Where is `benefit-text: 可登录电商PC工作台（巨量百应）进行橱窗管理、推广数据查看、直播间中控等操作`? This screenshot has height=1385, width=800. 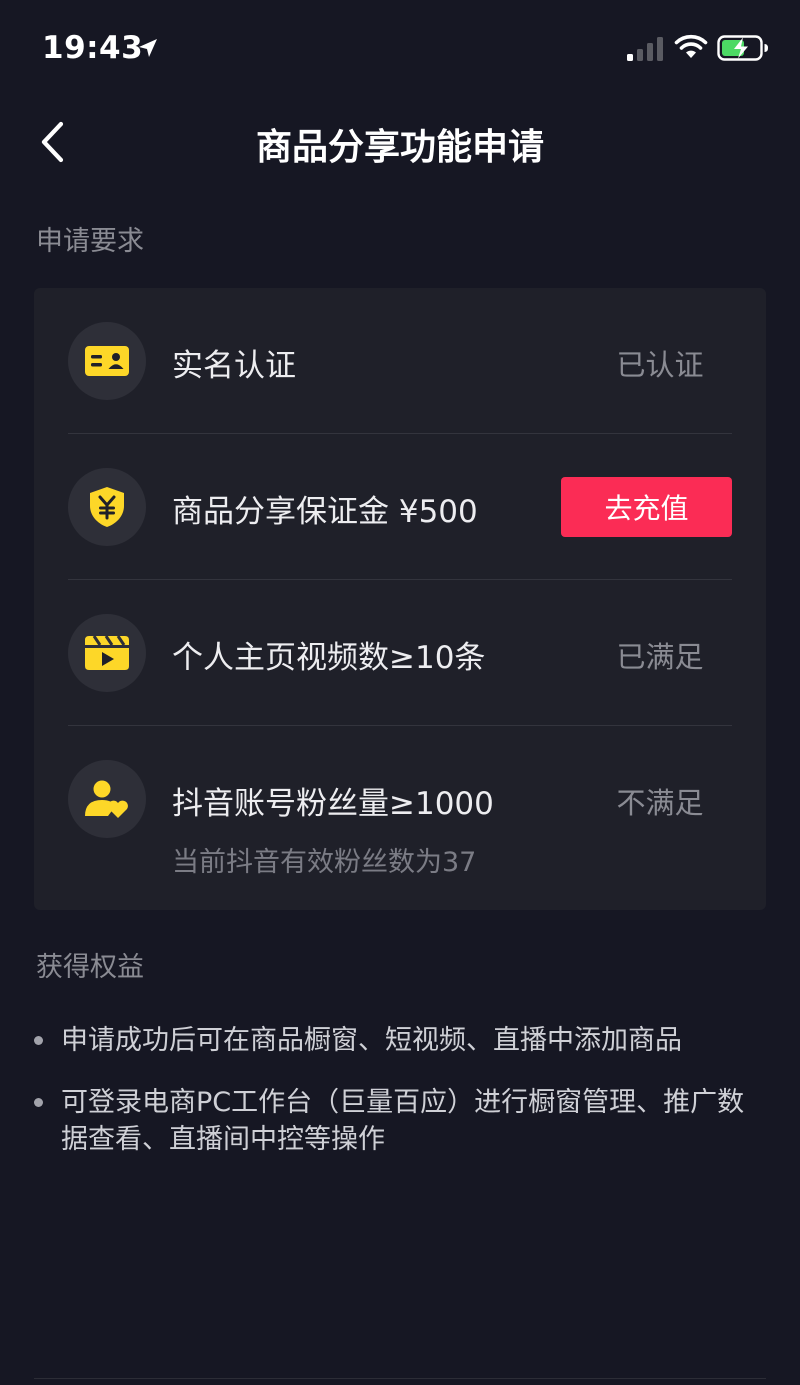
benefit-text: 可登录电商PC工作台（巨量百应）进行橱窗管理、推广数据查看、直播间中控等操作 is located at coordinates (403, 1121).